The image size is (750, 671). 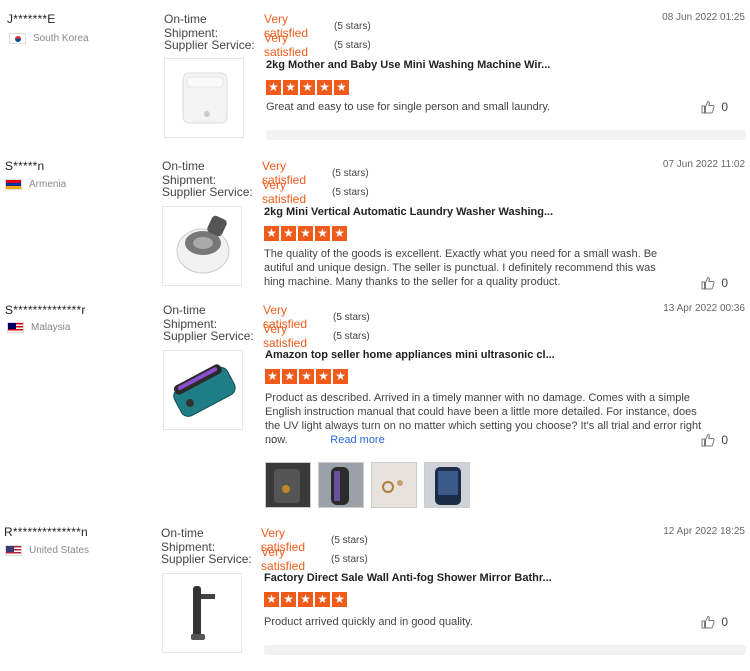 What do you see at coordinates (17, 38) in the screenshot?
I see `south-korea-flag-icon` at bounding box center [17, 38].